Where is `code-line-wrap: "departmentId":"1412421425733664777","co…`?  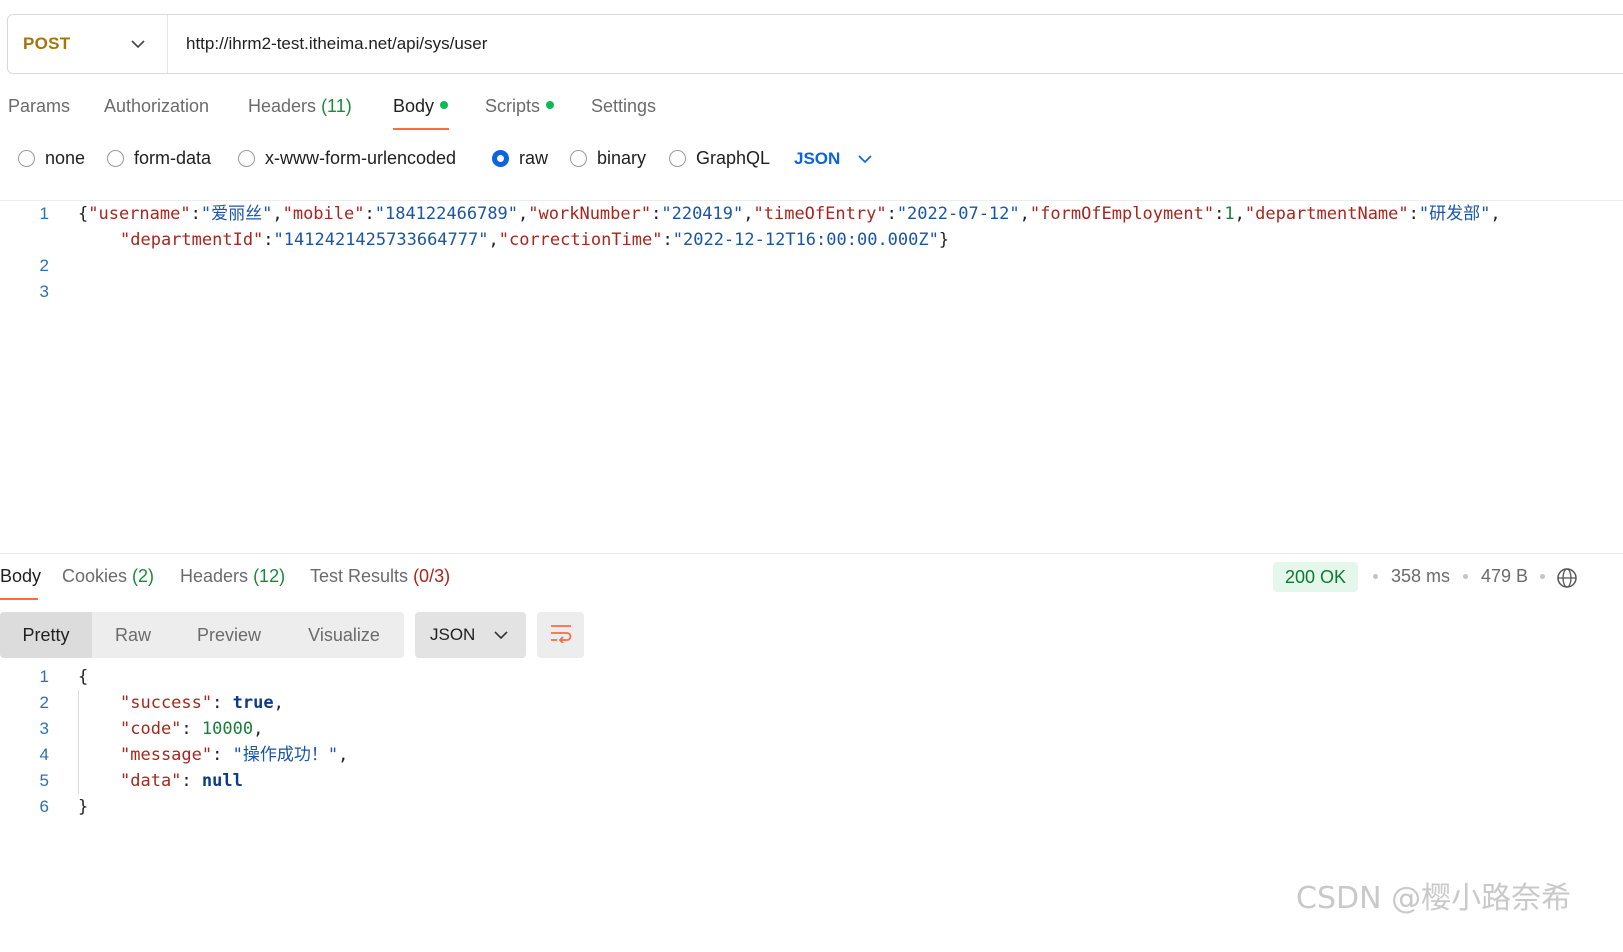
code-line-wrap: "departmentId":"1412421425733664777","co… is located at coordinates (535, 240).